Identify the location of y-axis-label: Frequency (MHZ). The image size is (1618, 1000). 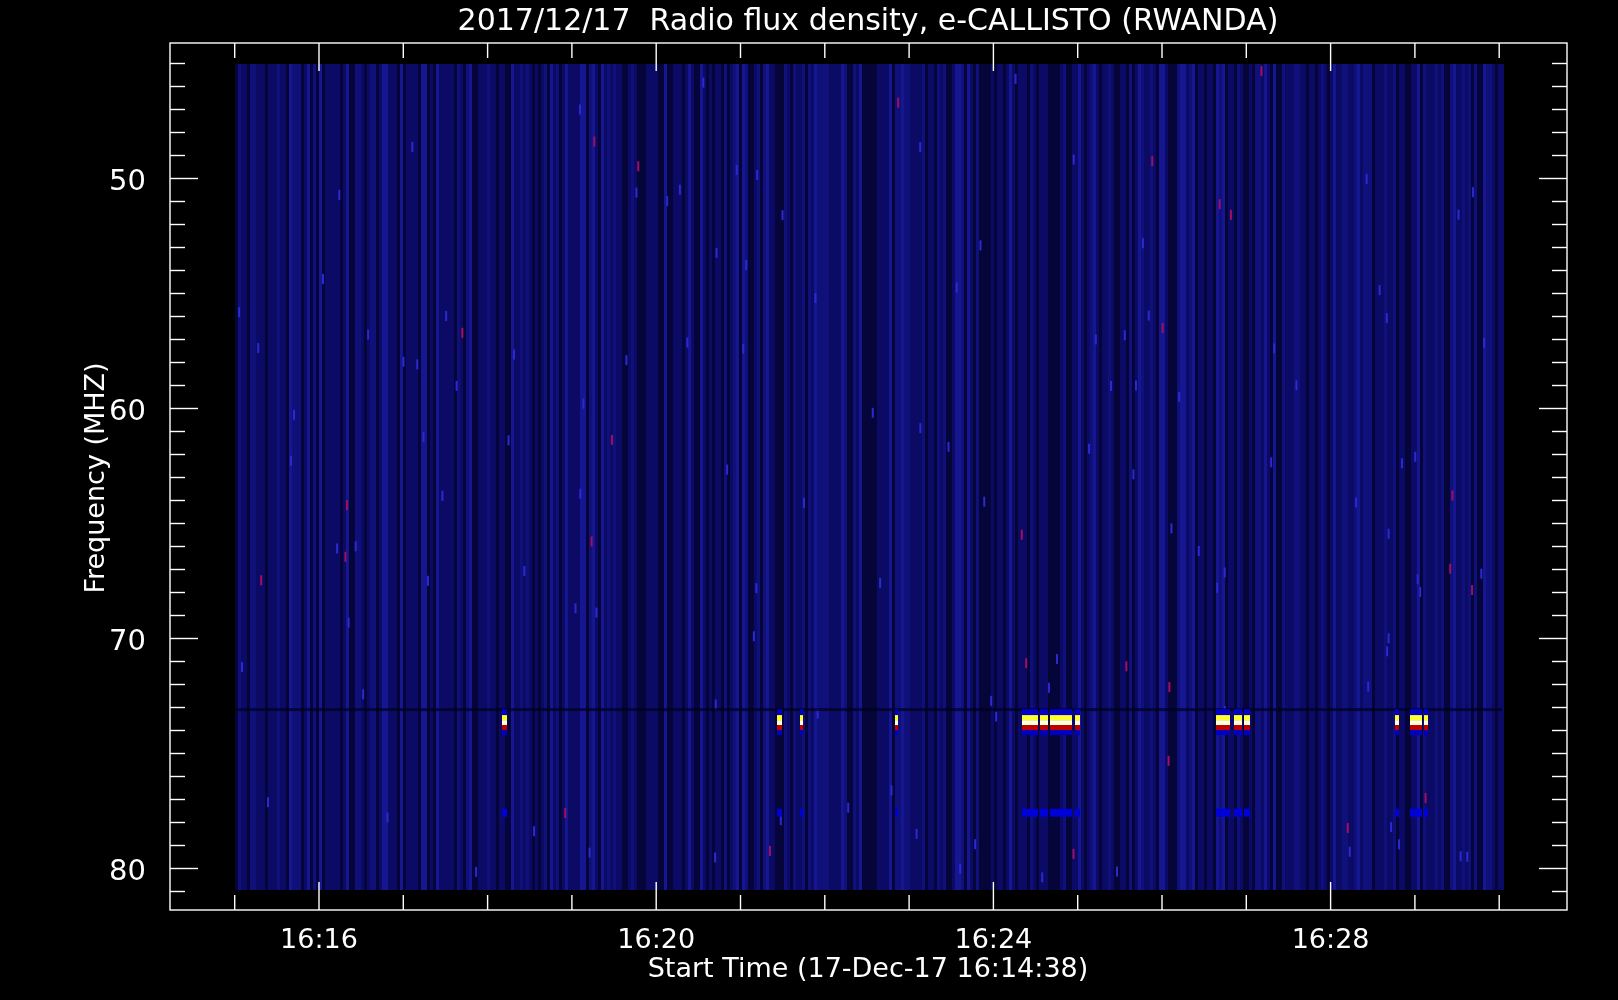
(94, 478).